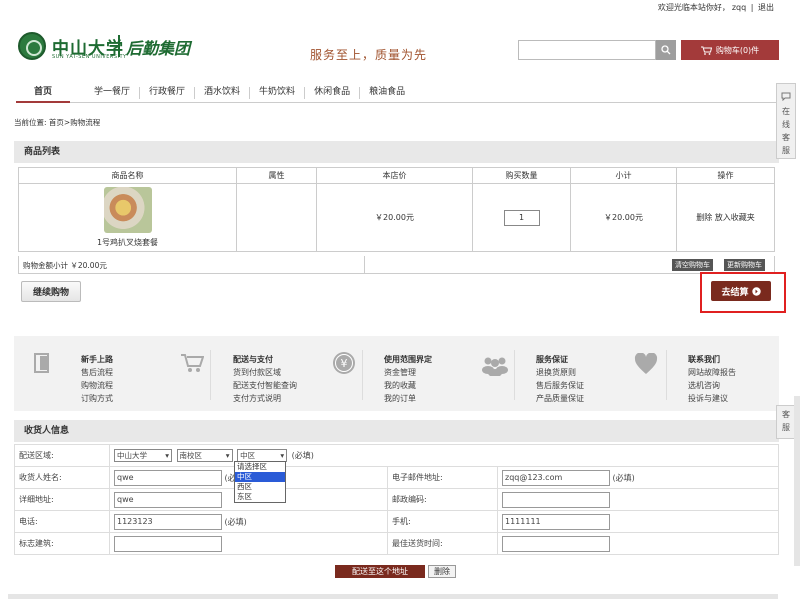 This screenshot has height=599, width=800. I want to click on landmark-field, so click(168, 543).